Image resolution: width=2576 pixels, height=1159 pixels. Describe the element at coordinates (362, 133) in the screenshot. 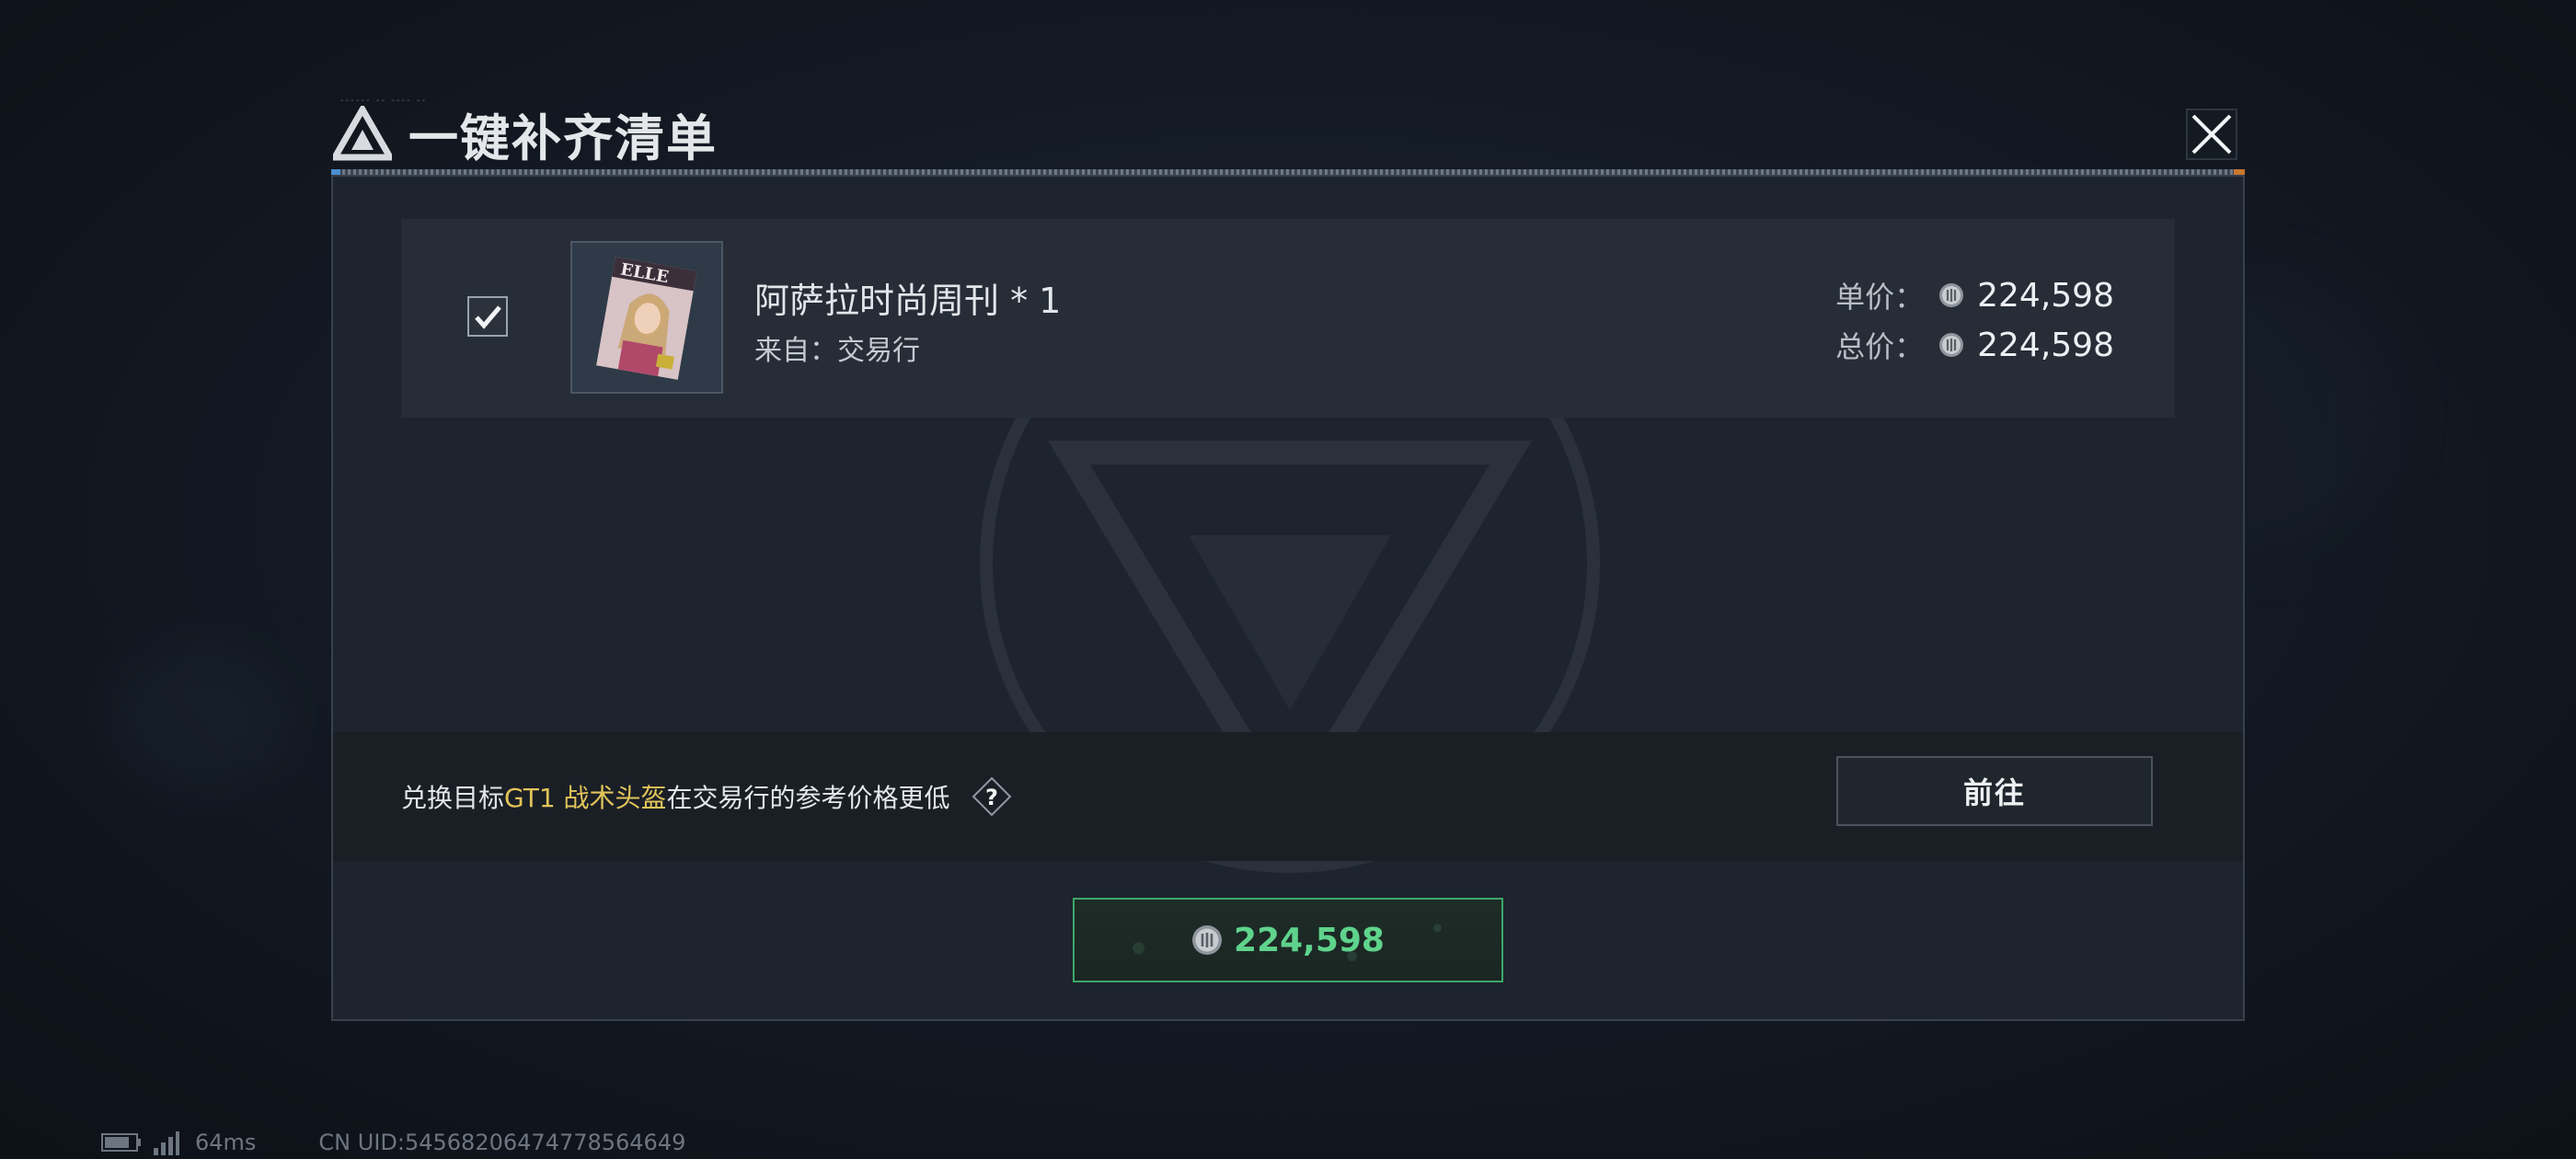

I see `delta-logo-icon` at that location.